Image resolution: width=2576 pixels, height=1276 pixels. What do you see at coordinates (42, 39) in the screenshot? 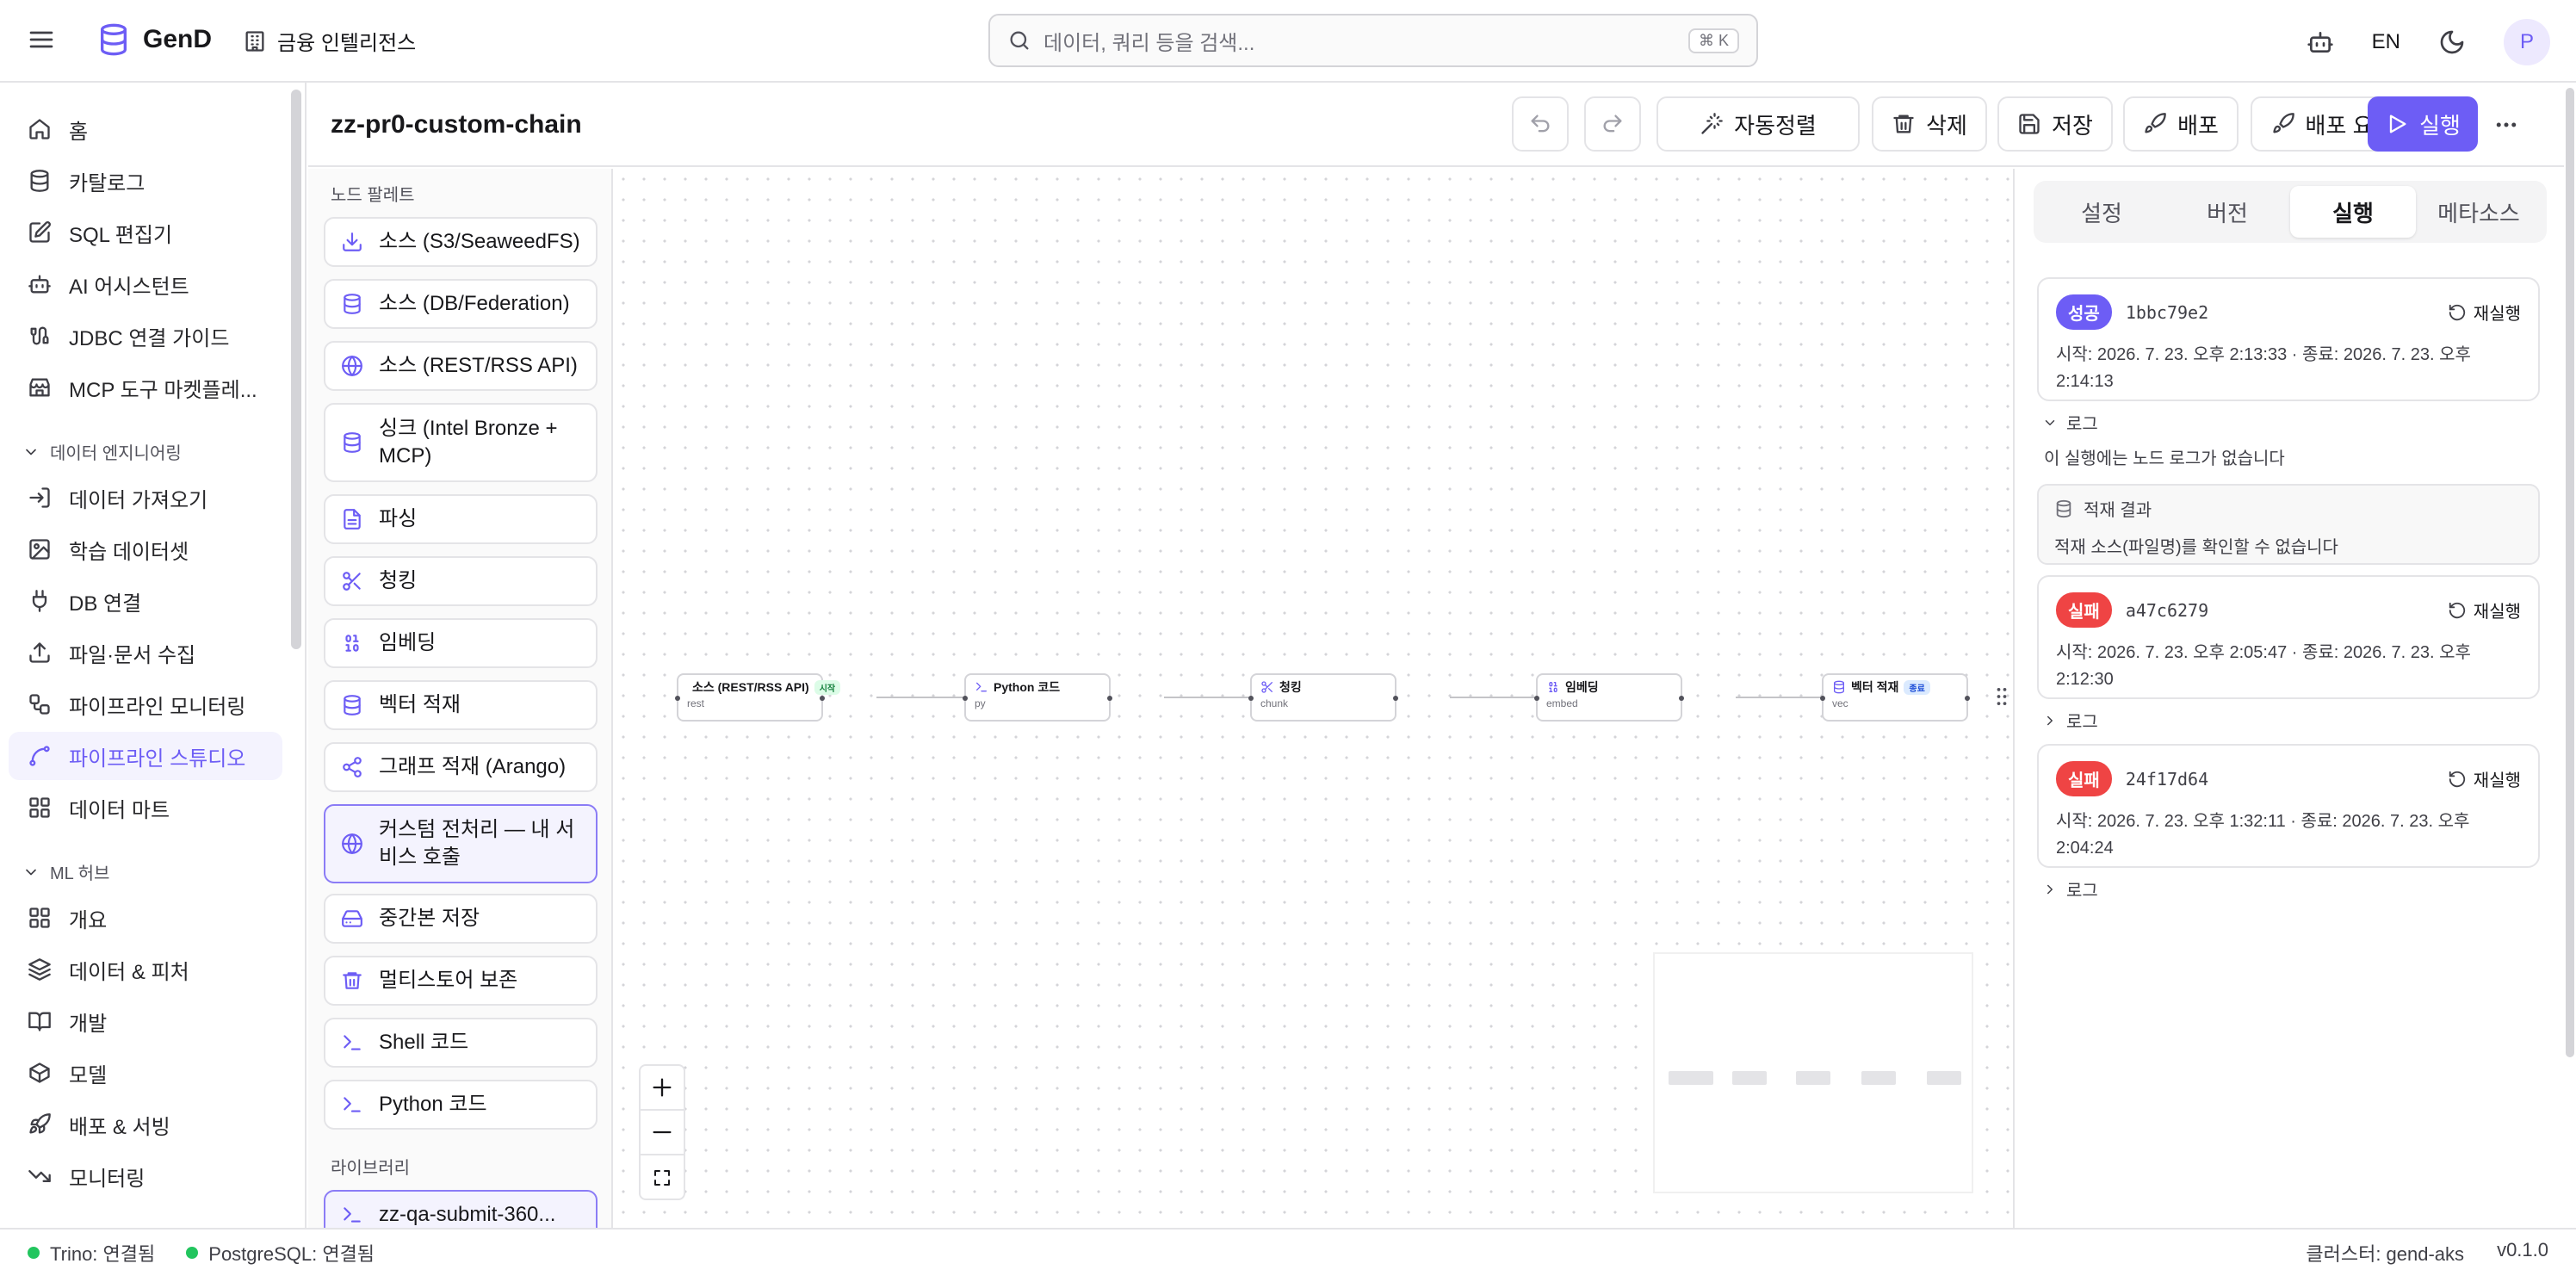
I see `menu-icon` at bounding box center [42, 39].